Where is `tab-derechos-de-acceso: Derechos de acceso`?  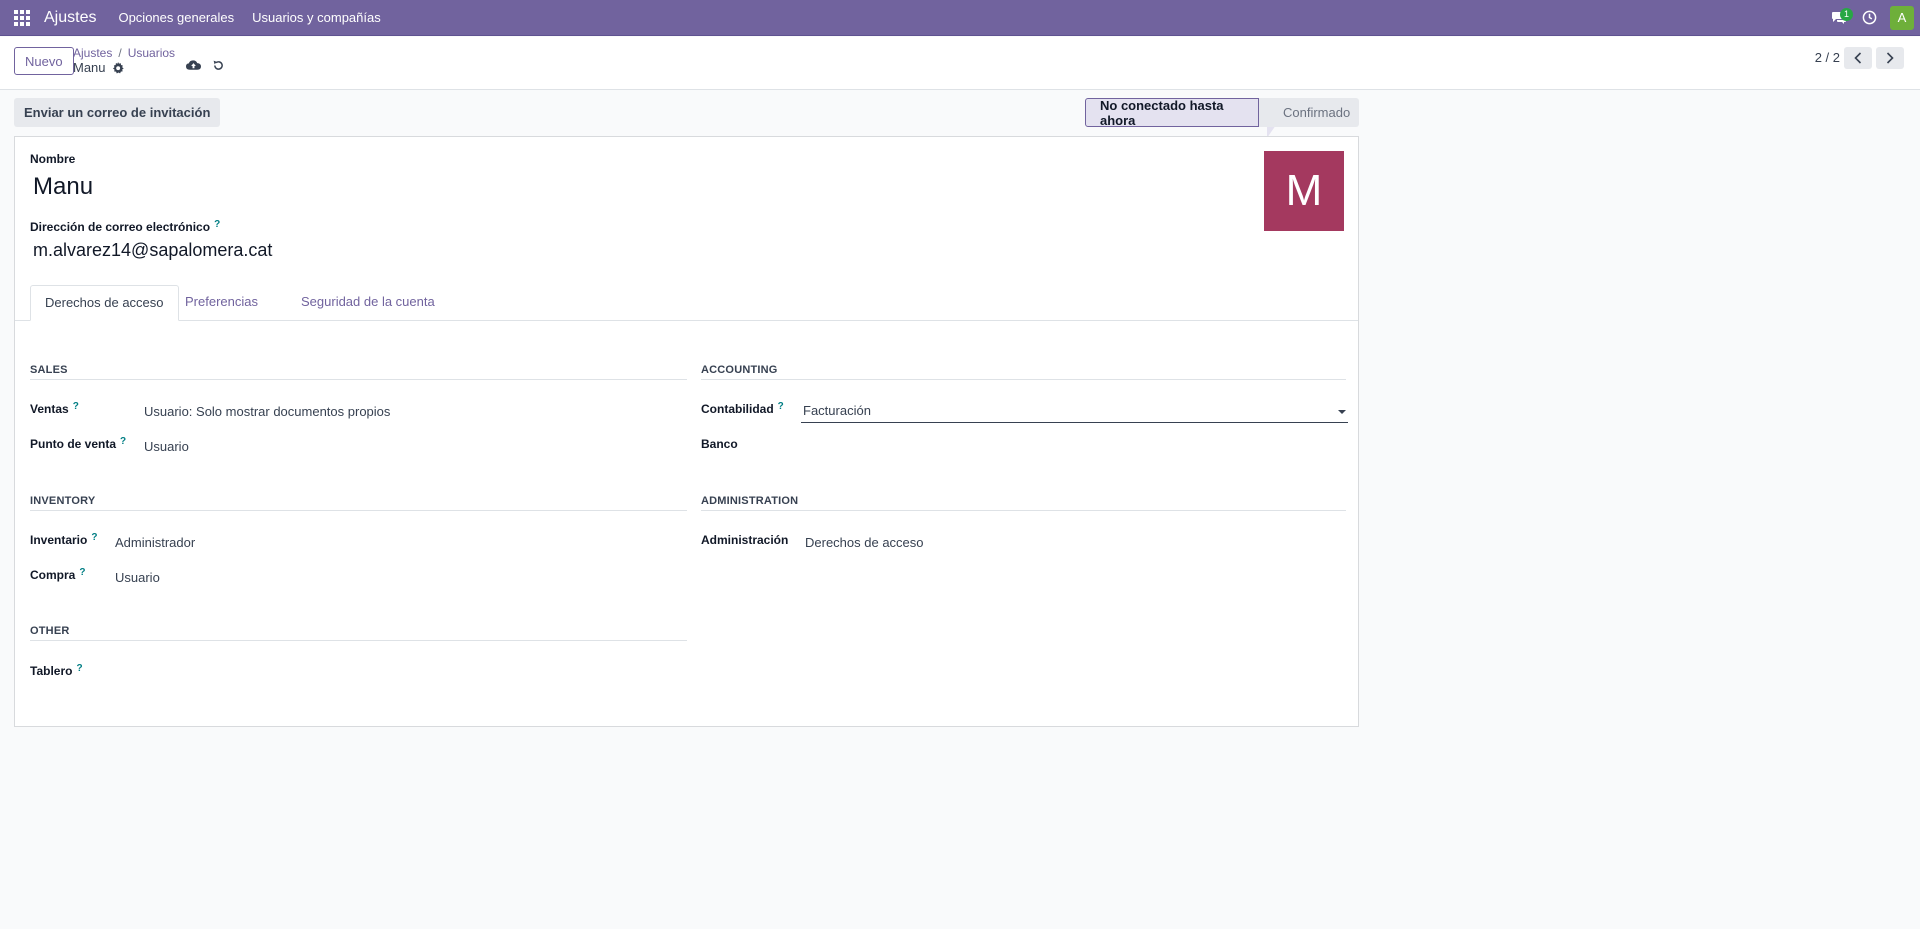 tab-derechos-de-acceso: Derechos de acceso is located at coordinates (104, 303).